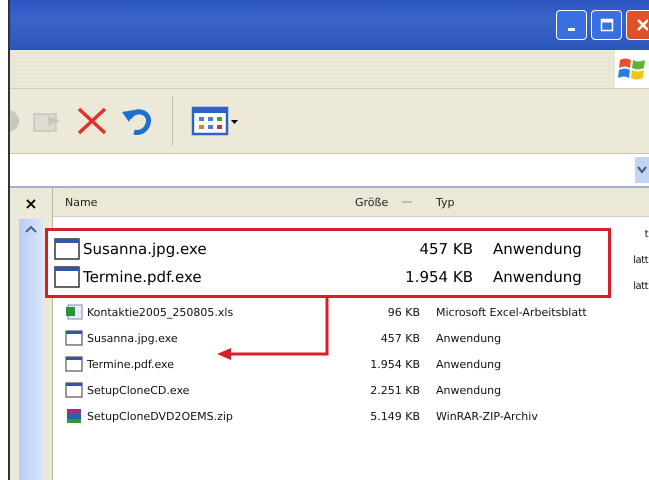  What do you see at coordinates (377, 202) in the screenshot?
I see `column-header: Größe` at bounding box center [377, 202].